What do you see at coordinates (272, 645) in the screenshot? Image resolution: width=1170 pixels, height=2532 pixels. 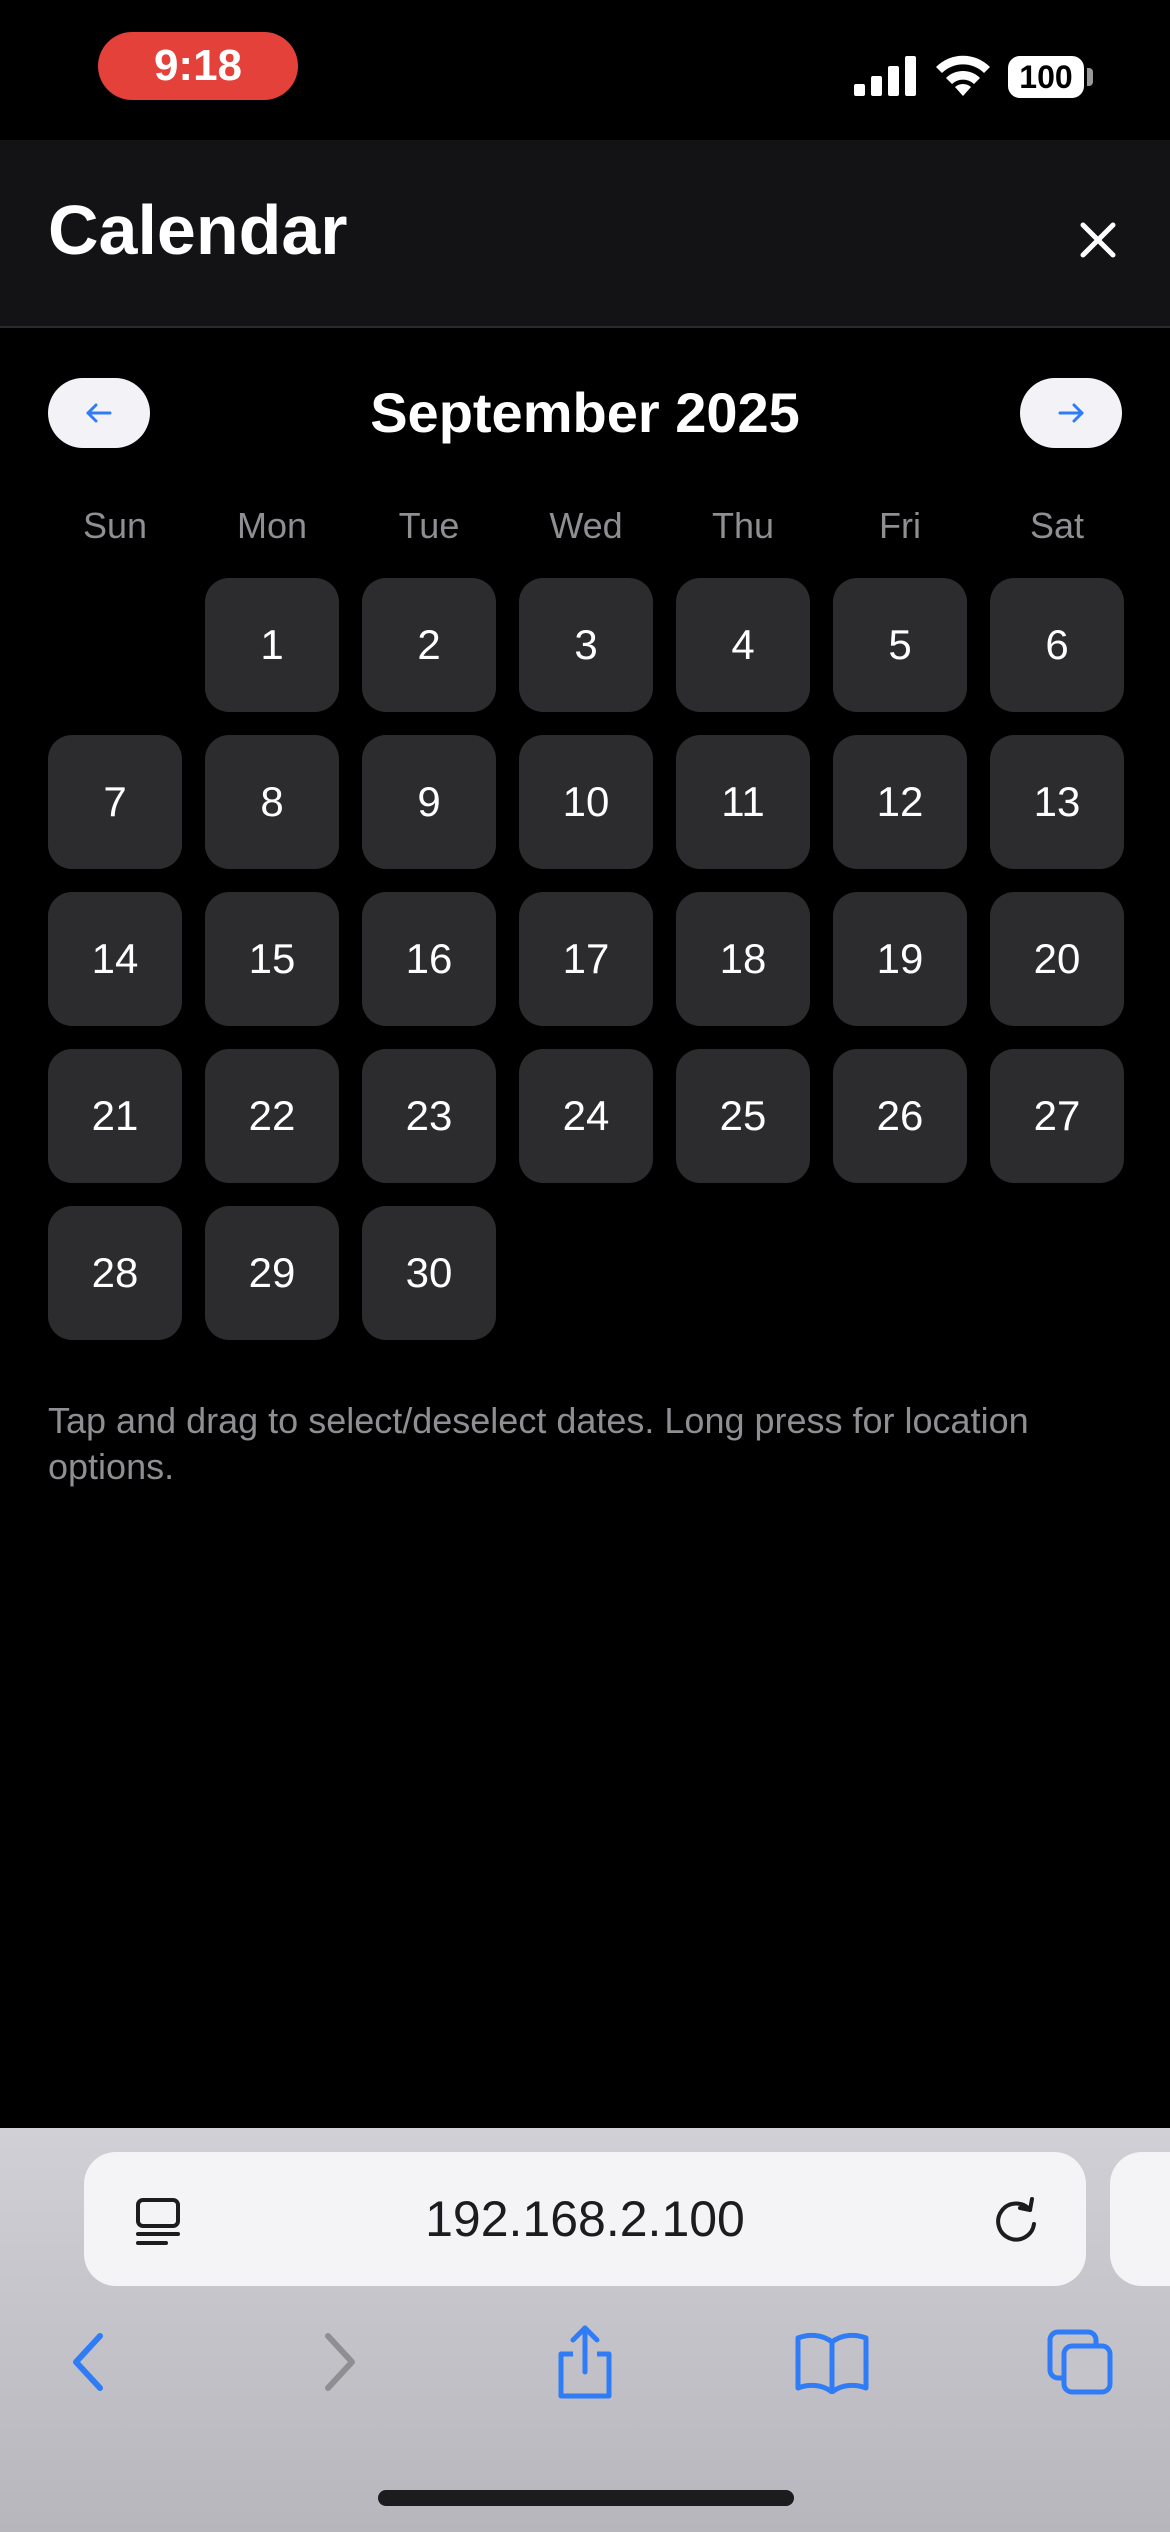 I see `day-cell-1: 1` at bounding box center [272, 645].